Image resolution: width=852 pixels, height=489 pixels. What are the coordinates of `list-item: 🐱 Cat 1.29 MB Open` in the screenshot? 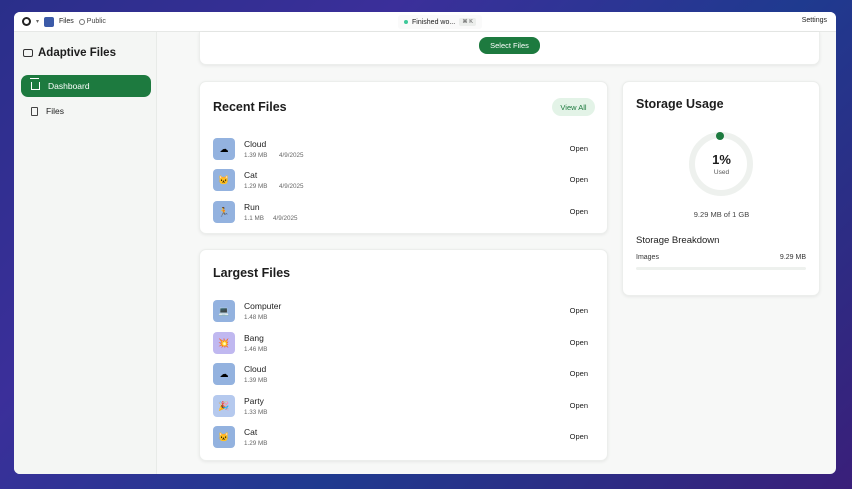 It's located at (404, 438).